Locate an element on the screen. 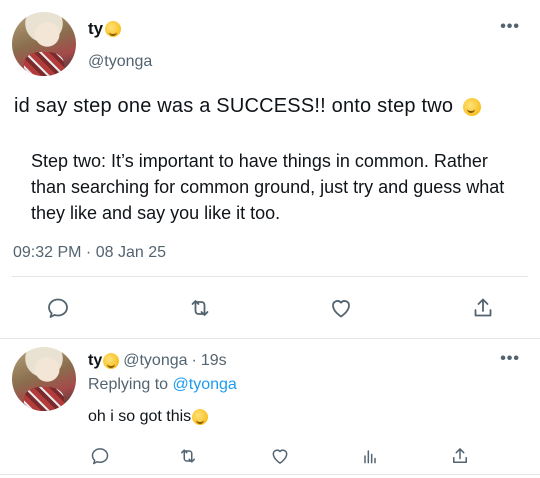 Image resolution: width=540 pixels, height=478 pixels. reply-header: ty @tyonga · 19s is located at coordinates (157, 361).